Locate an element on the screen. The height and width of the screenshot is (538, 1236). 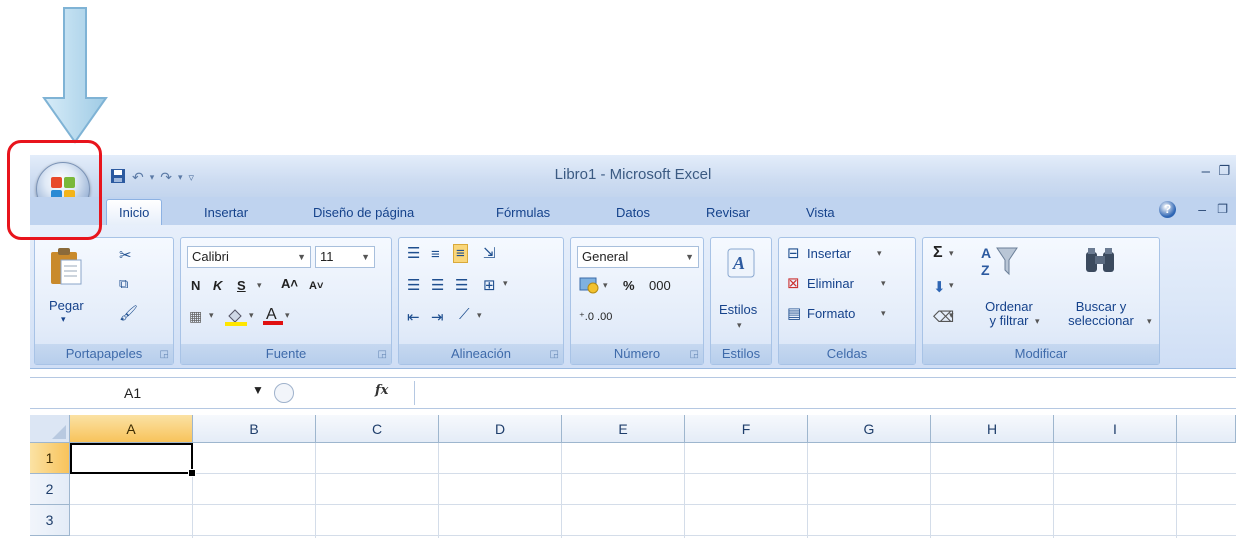
workbook-restore-button: ❐ is located at coordinates (1222, 209).